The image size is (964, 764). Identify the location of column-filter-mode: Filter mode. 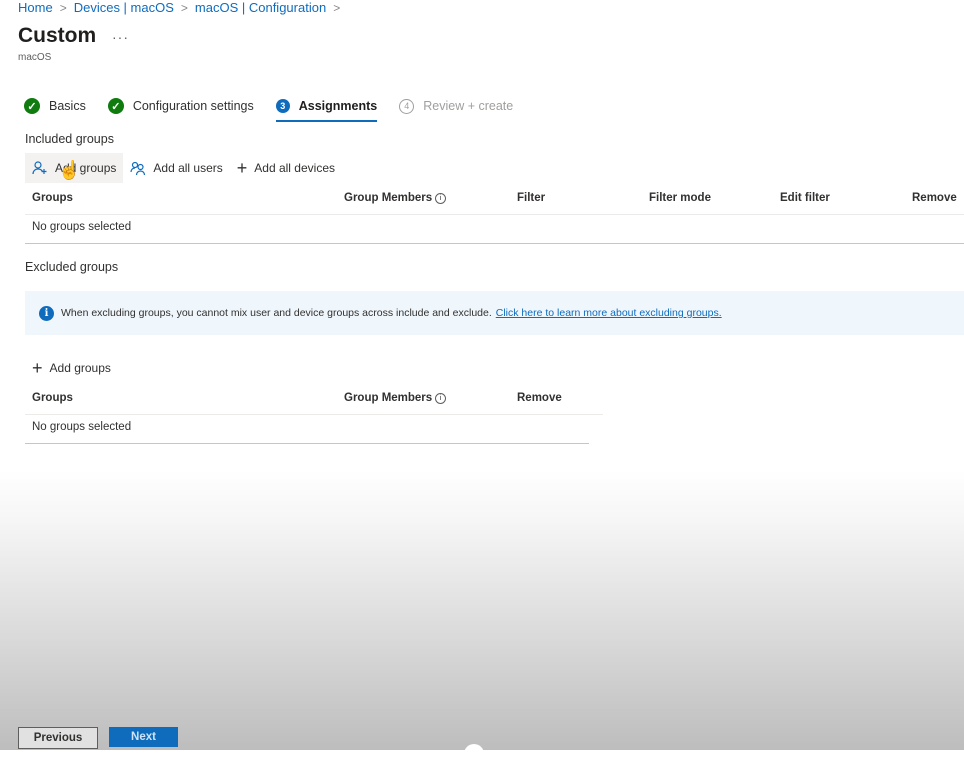
(680, 198).